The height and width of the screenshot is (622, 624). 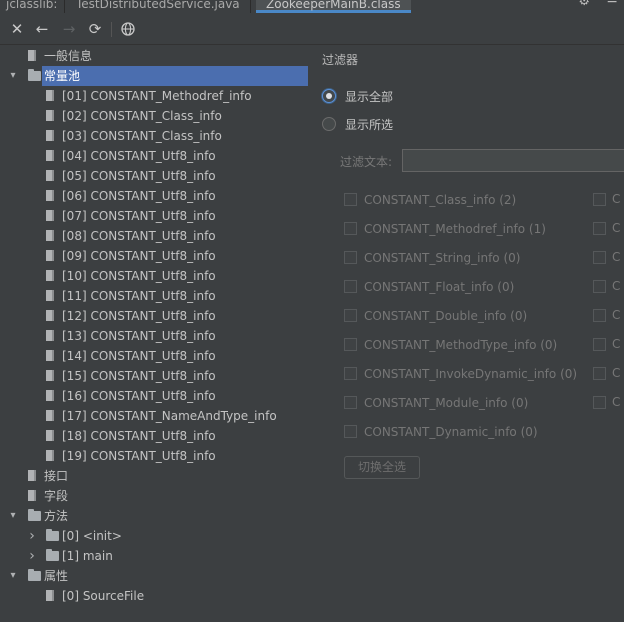 What do you see at coordinates (382, 467) in the screenshot?
I see `toggle-all-button: 切换全选` at bounding box center [382, 467].